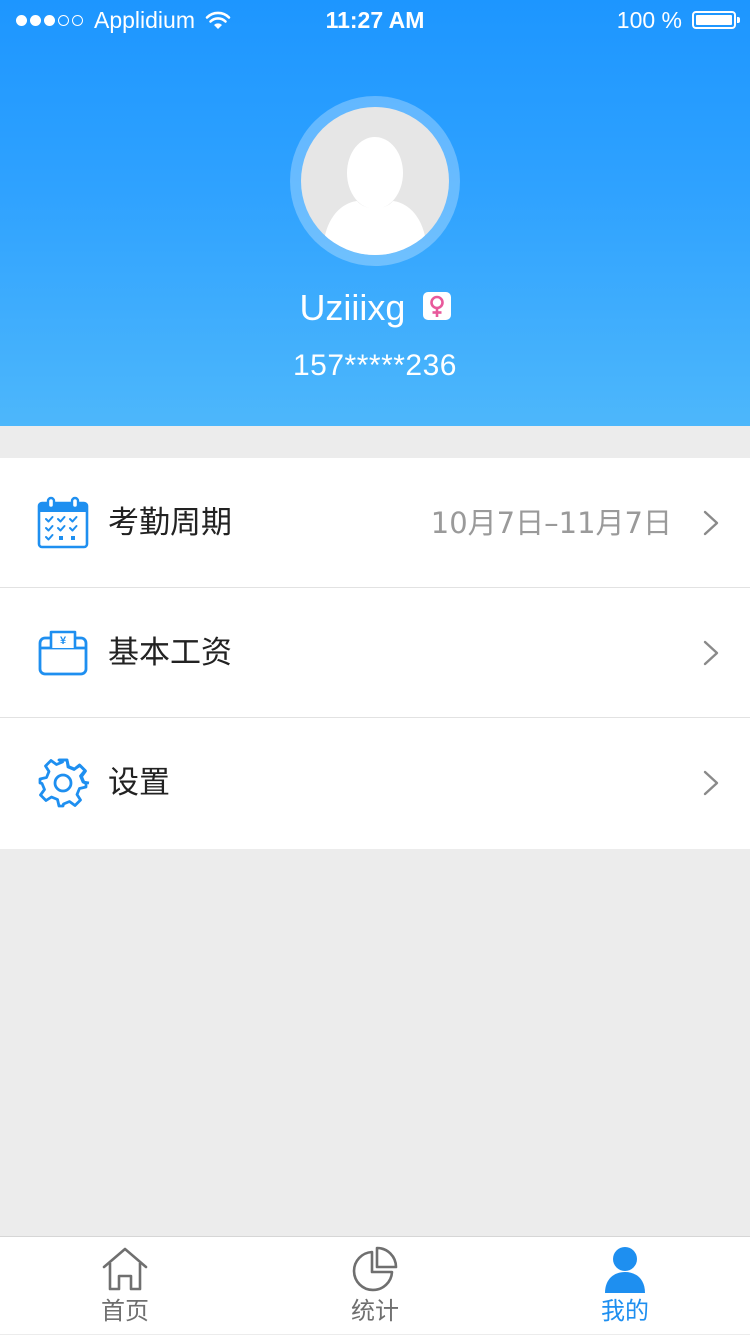  Describe the element at coordinates (375, 365) in the screenshot. I see `phone-number: 157*****236` at that location.